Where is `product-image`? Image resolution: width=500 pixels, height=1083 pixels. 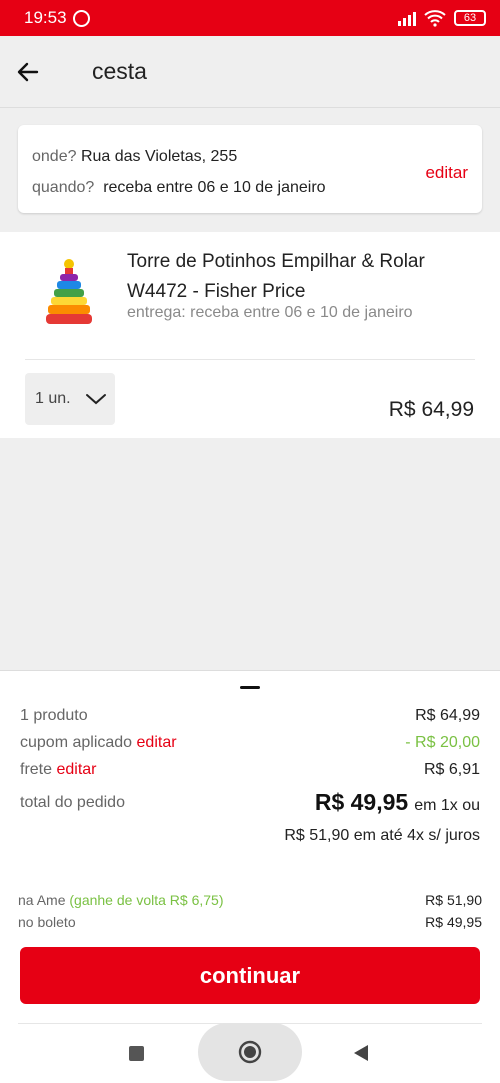
product-image is located at coordinates (69, 293).